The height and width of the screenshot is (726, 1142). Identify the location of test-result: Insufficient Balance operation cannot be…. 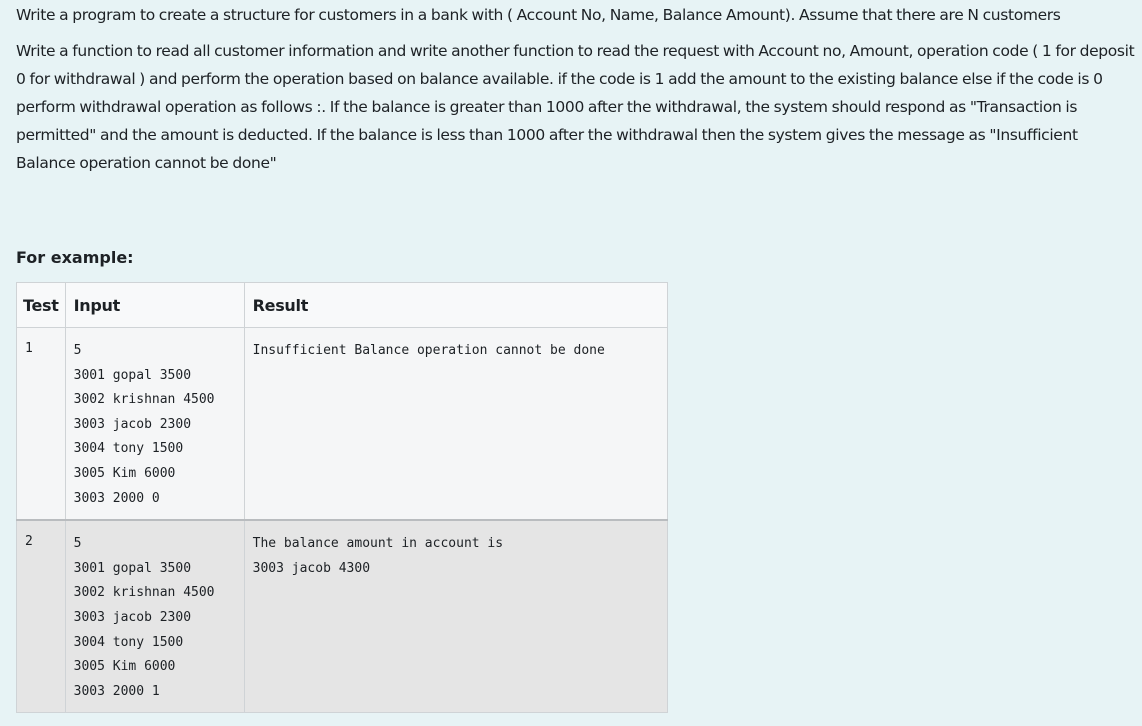
(428, 350).